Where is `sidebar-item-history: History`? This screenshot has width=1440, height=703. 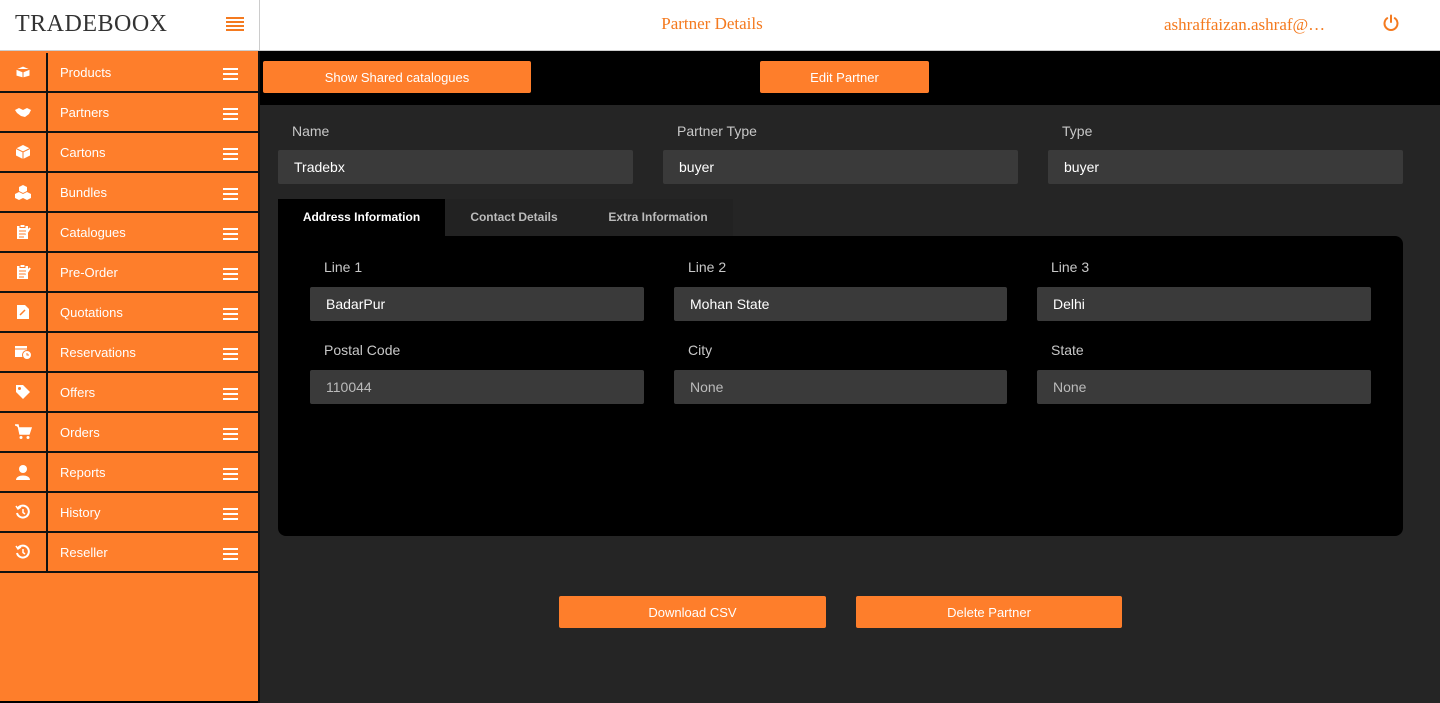
sidebar-item-history: History is located at coordinates (129, 513).